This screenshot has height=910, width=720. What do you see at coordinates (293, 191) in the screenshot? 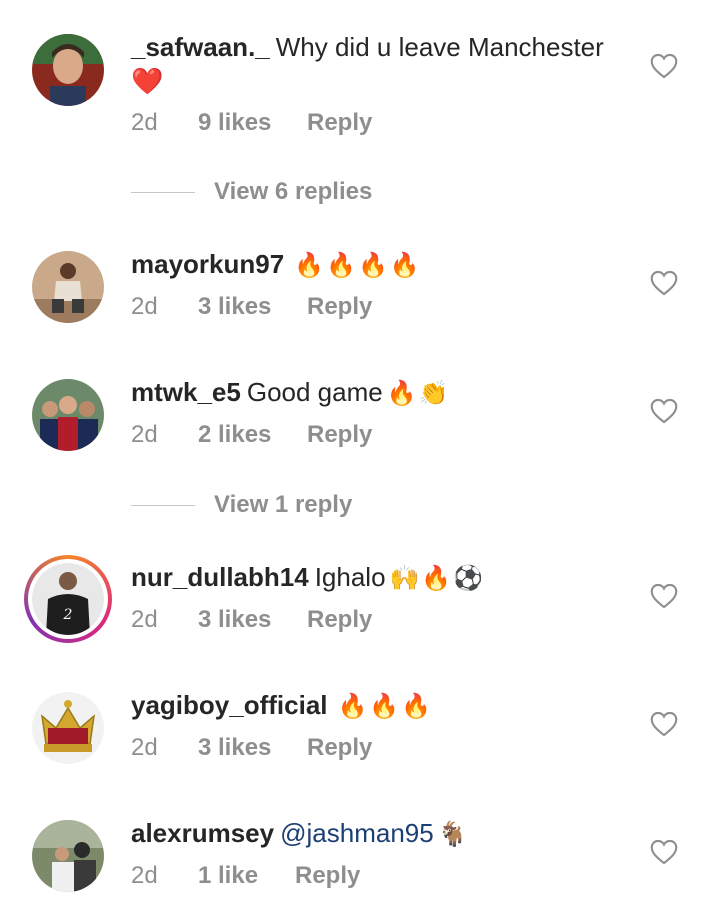
I see `view-replies-label: View 6 replies` at bounding box center [293, 191].